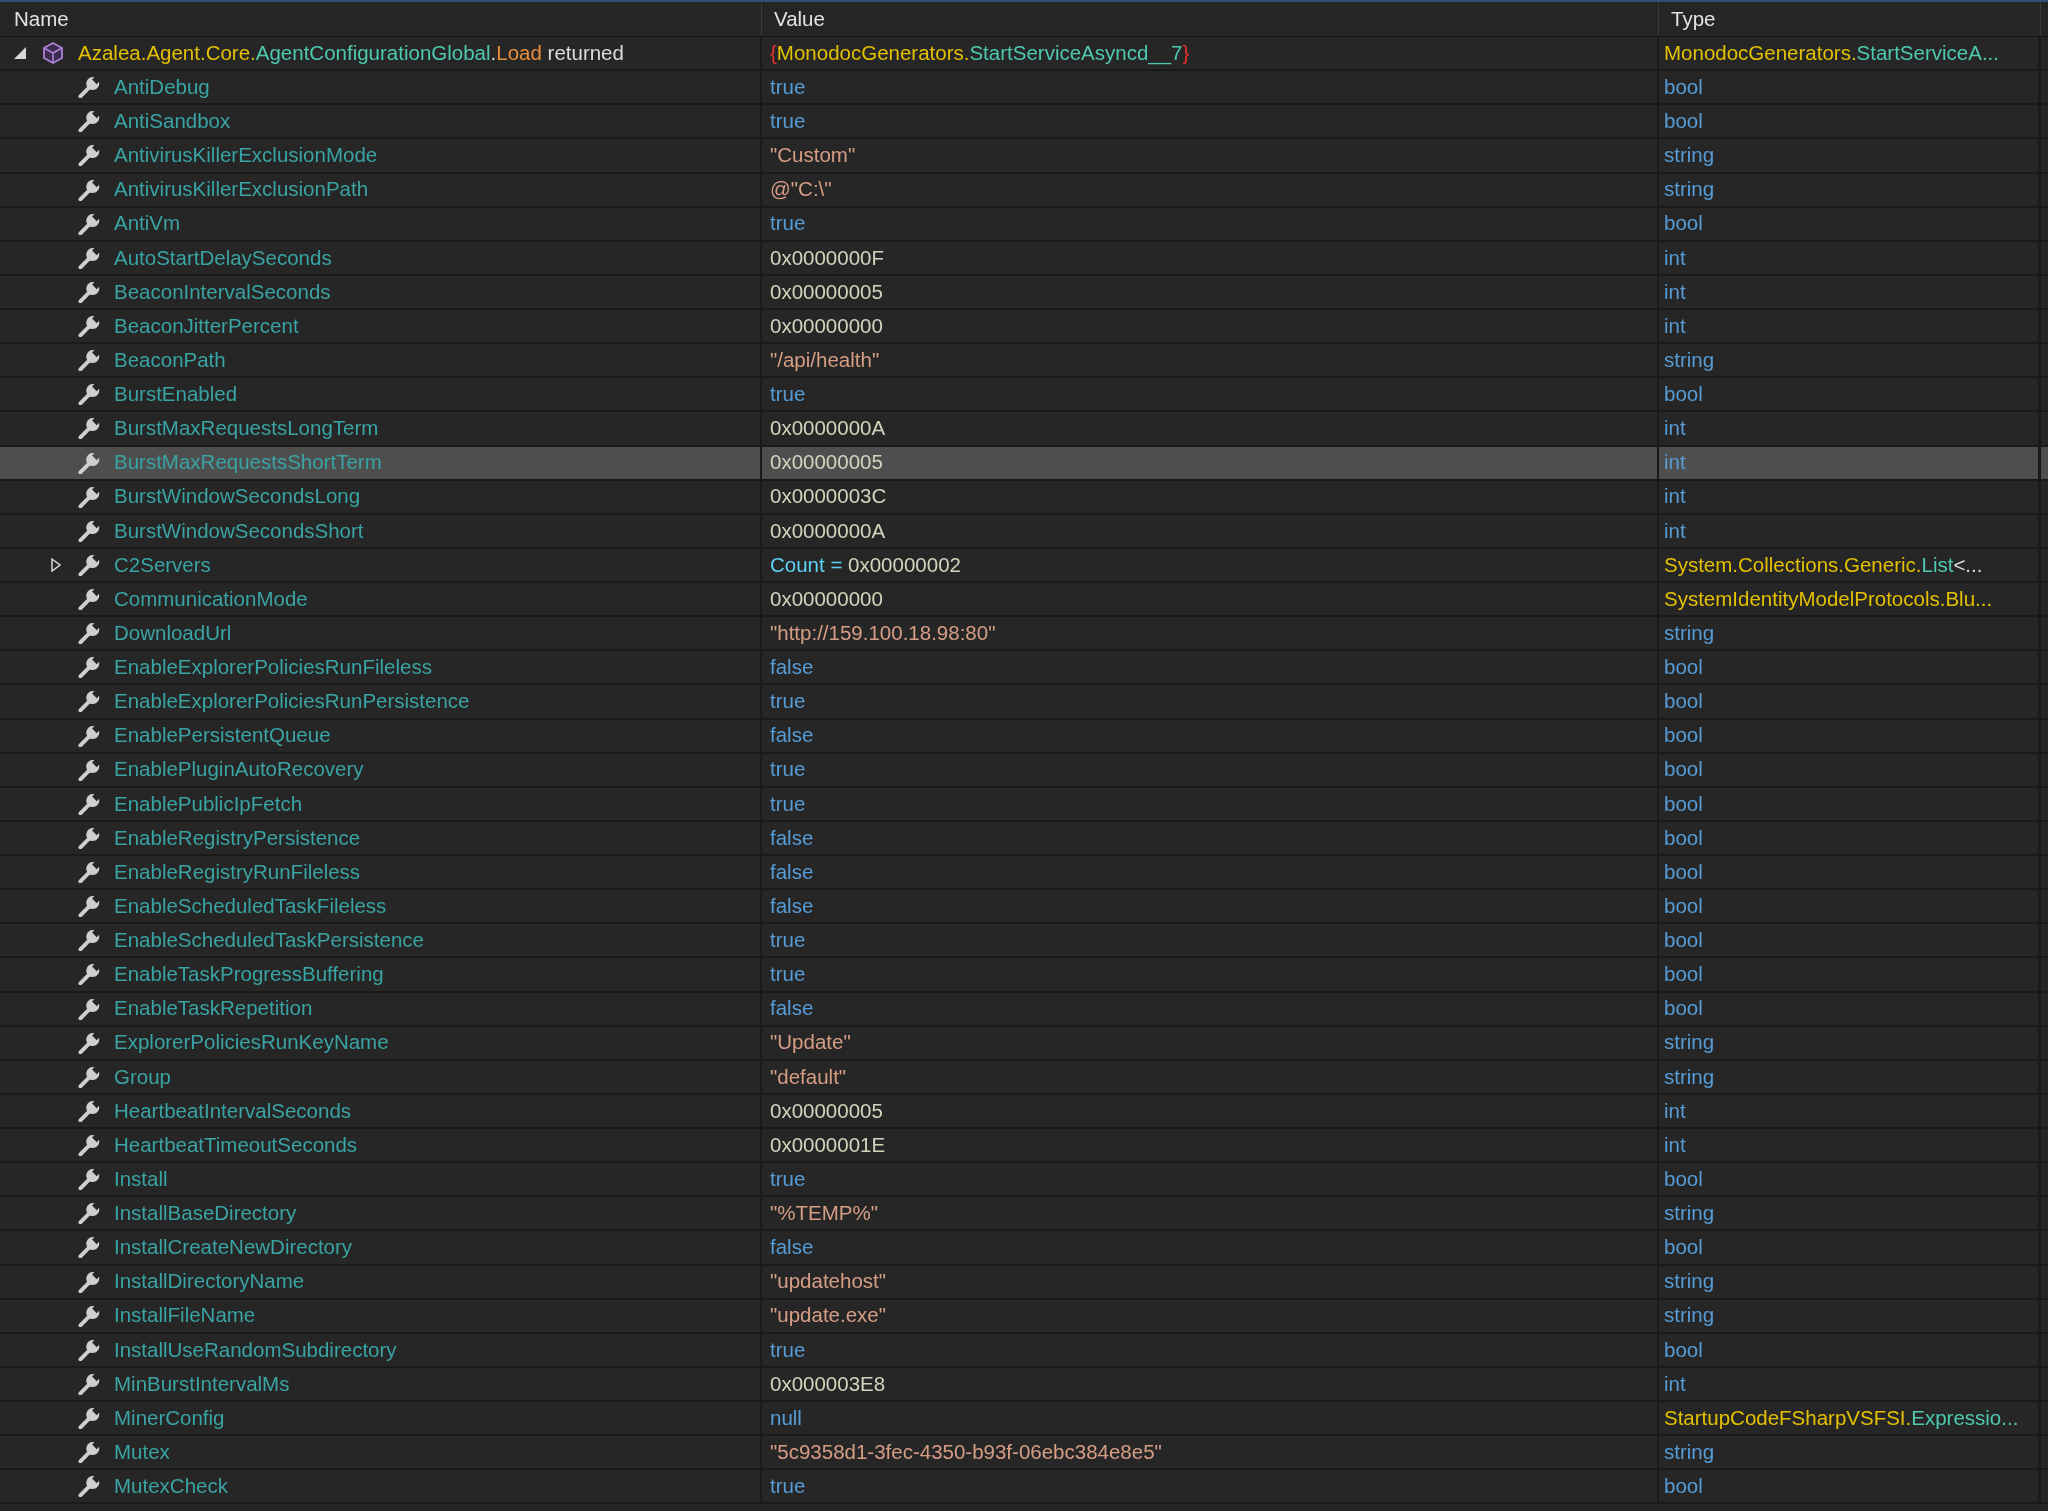  Describe the element at coordinates (1024, 1248) in the screenshot. I see `tree-row: InstallCreateNewDirectory false bool` at that location.